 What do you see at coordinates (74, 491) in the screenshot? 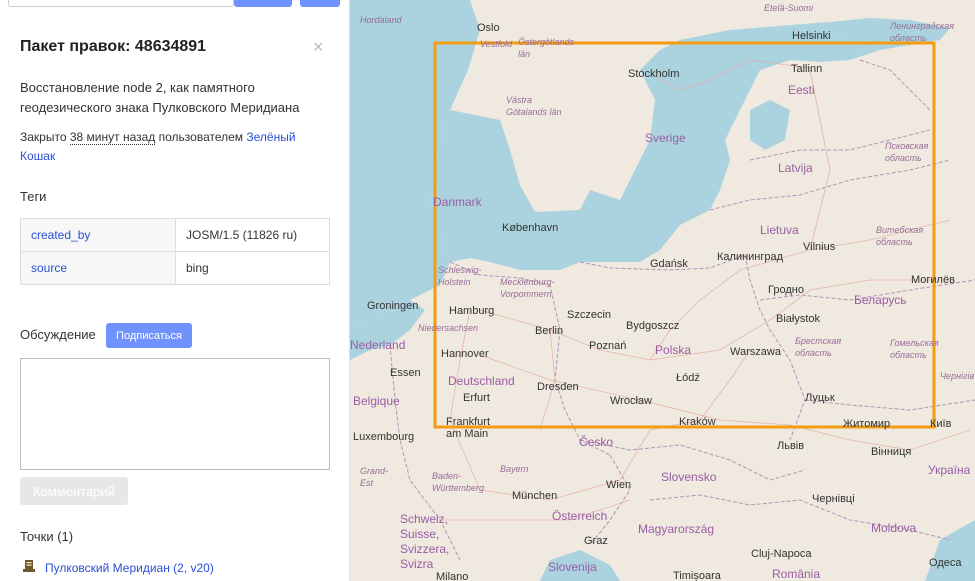
I see `comment-button: Комментарий` at bounding box center [74, 491].